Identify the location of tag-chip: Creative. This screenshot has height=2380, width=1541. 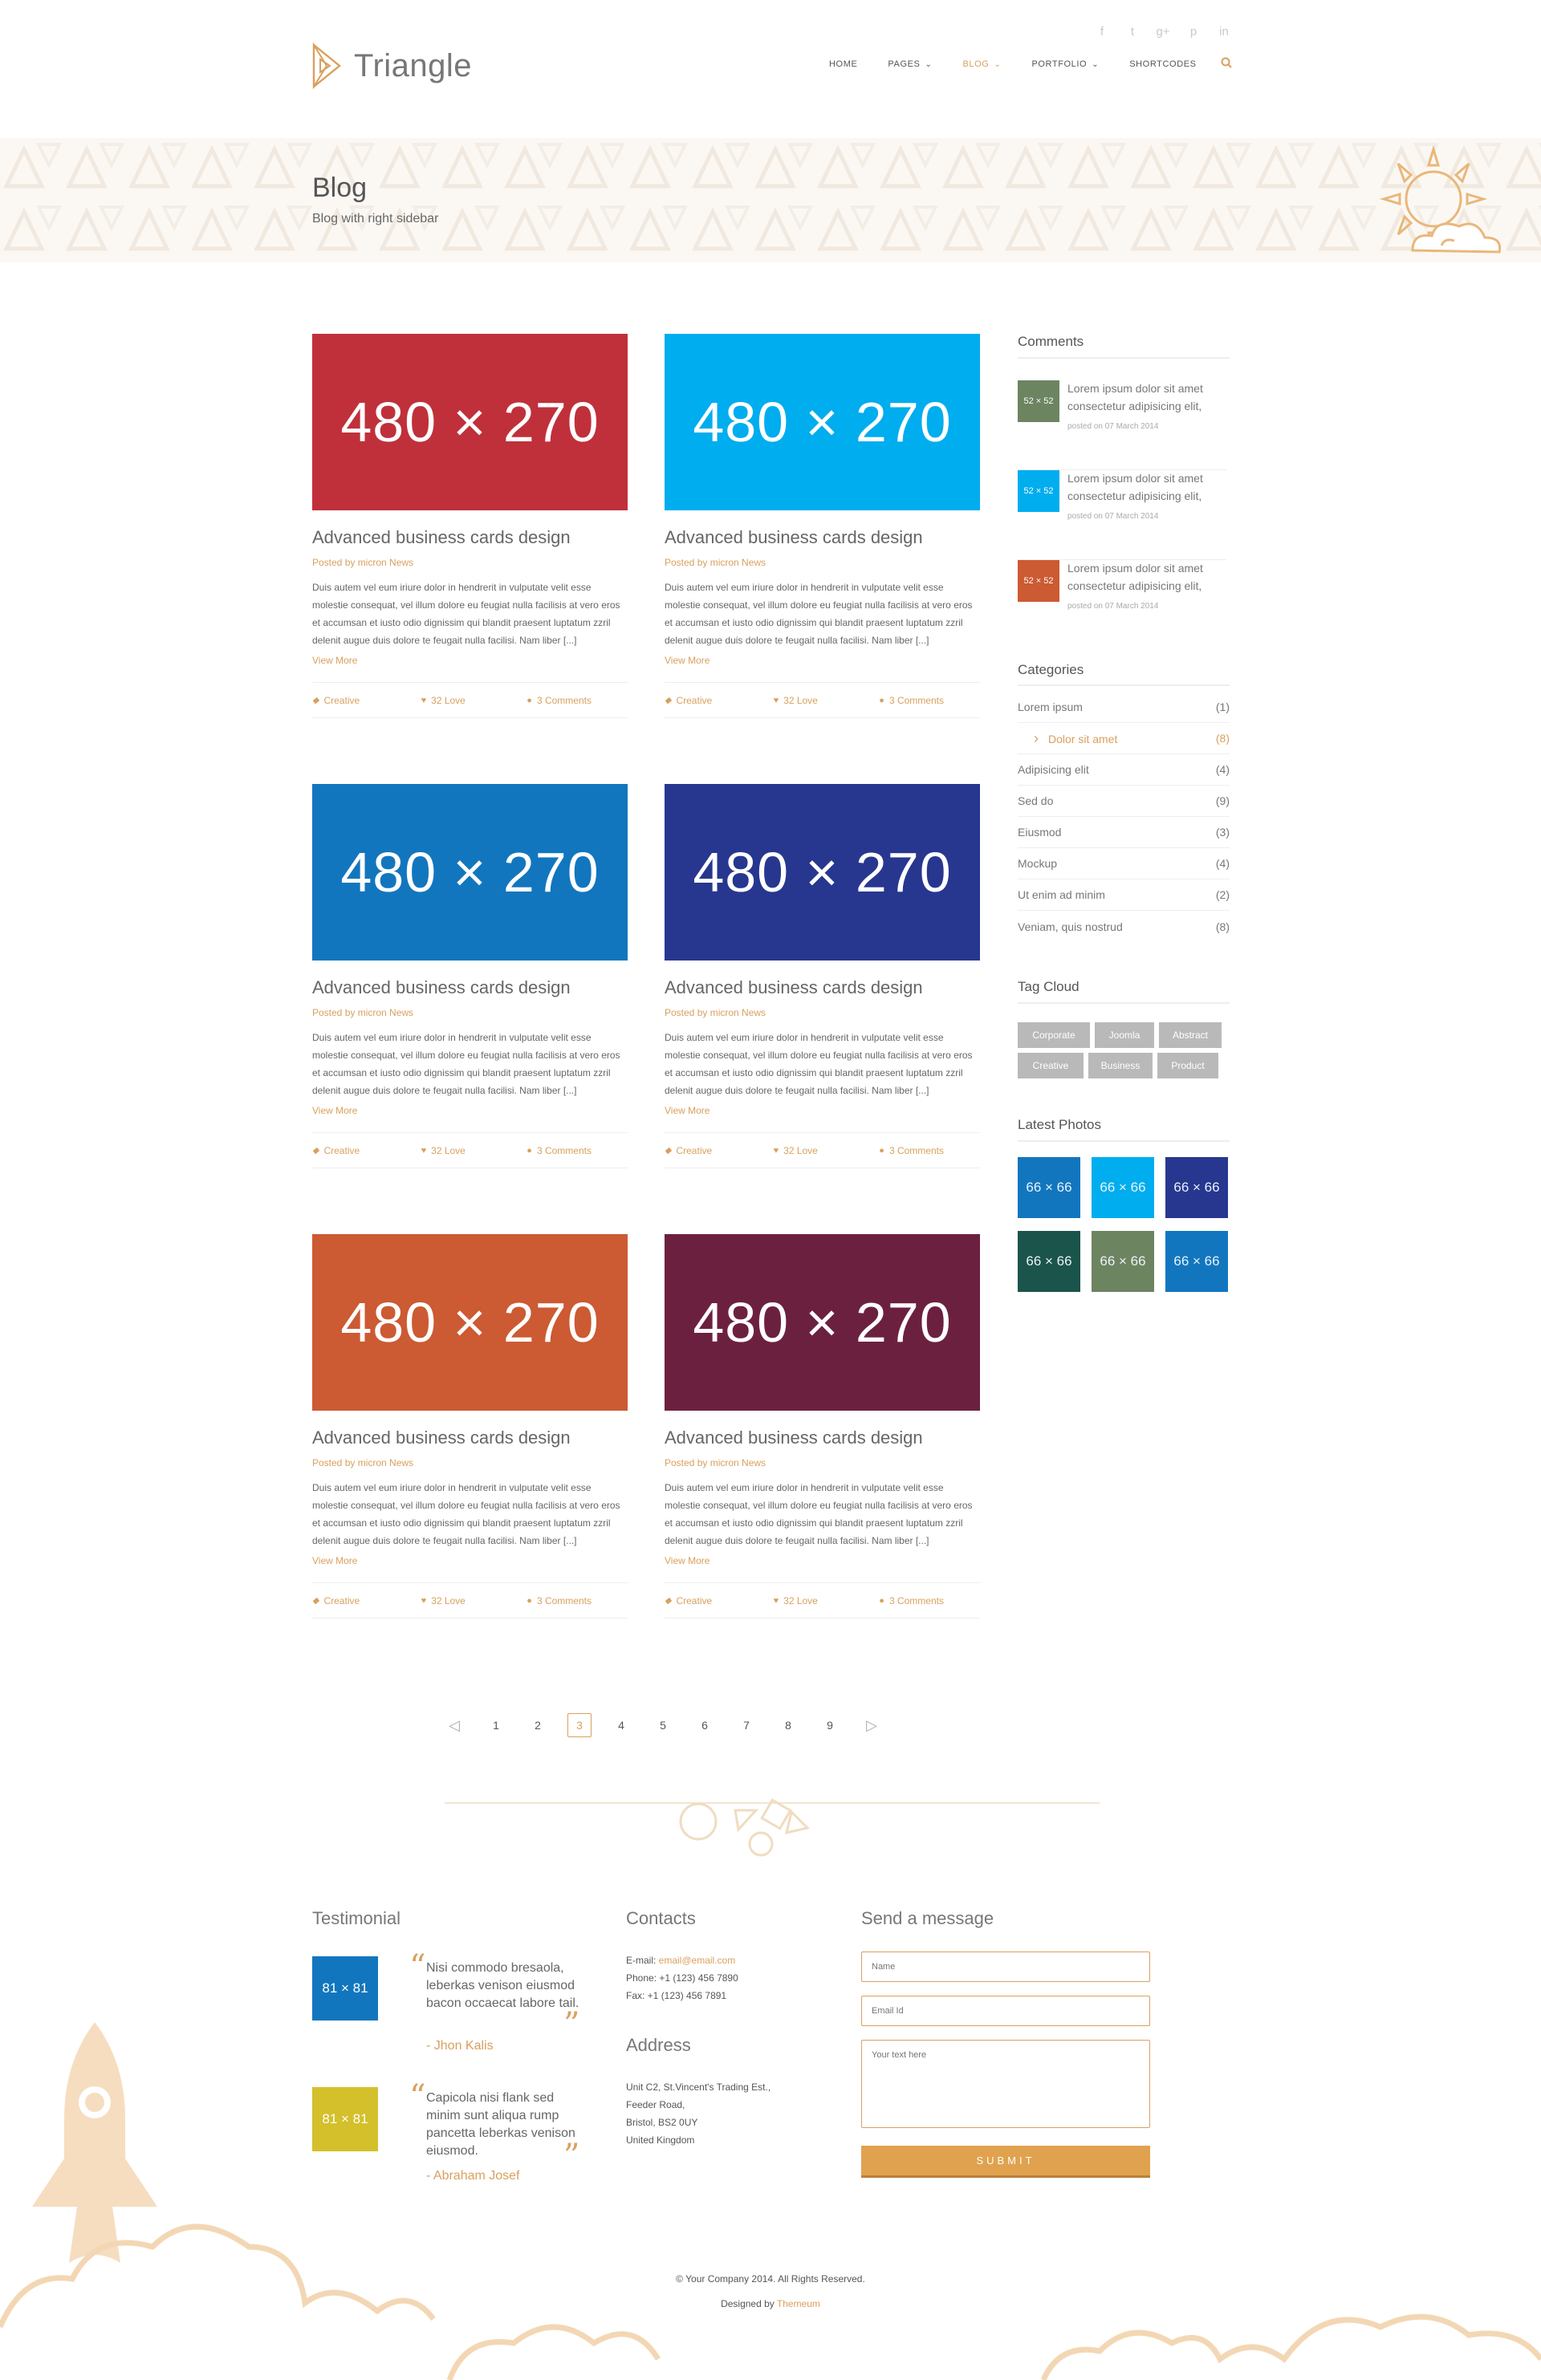
(1051, 1065).